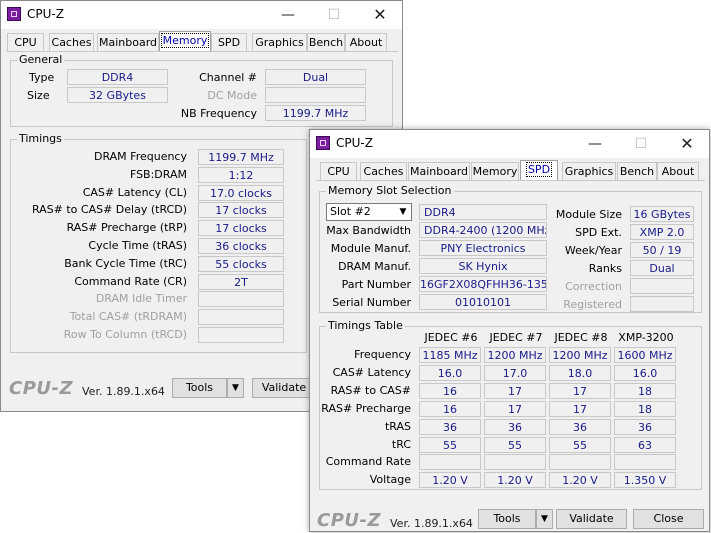 The width and height of the screenshot is (711, 533). I want to click on timing-value: 36 clocks, so click(241, 246).